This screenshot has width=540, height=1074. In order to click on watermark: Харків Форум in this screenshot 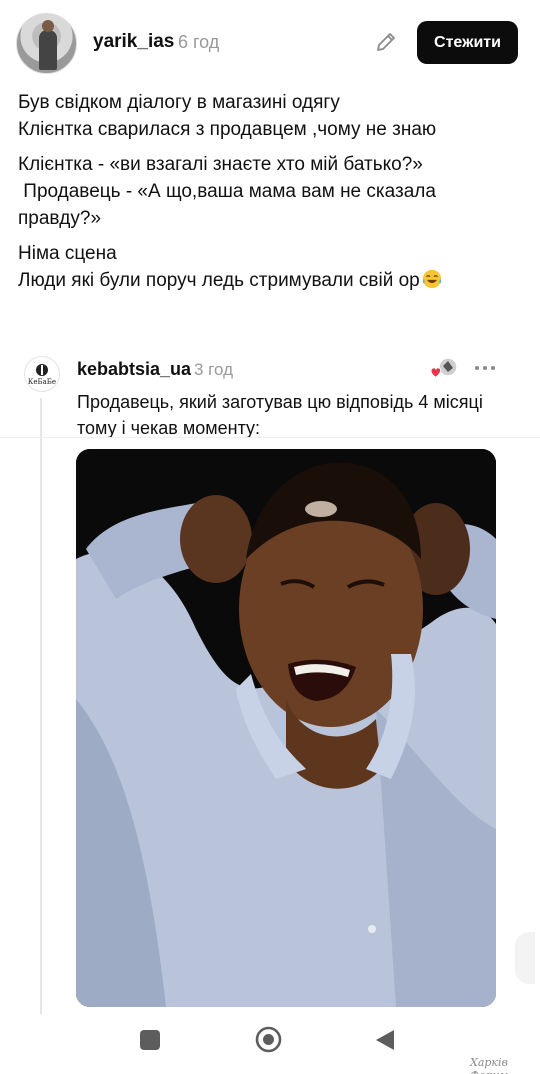, I will do `click(489, 1065)`.